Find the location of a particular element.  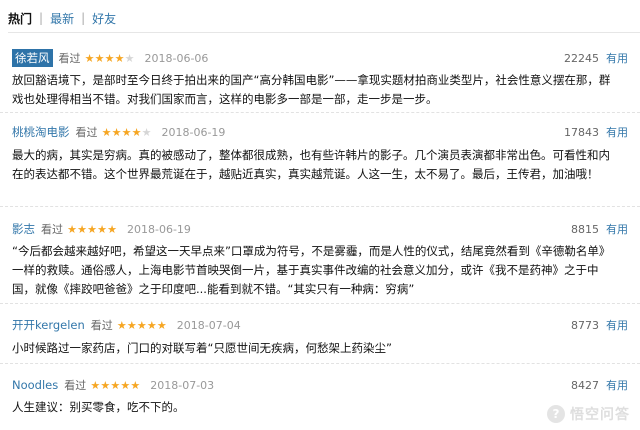

review-text: 人生建议：别买零食，吃不下的。 is located at coordinates (98, 407).